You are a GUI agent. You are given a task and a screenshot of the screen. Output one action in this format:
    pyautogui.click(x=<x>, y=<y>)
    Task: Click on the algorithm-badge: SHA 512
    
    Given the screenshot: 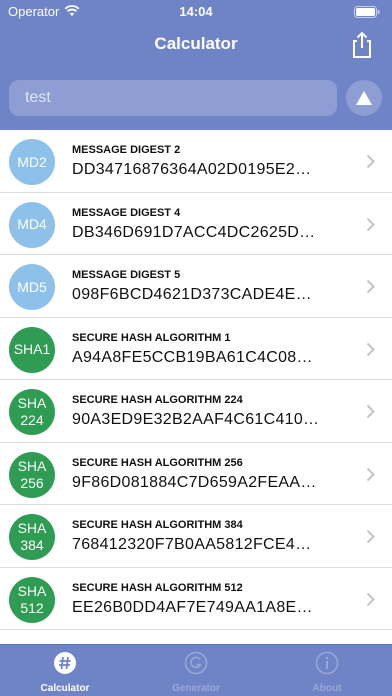 What is the action you would take?
    pyautogui.click(x=32, y=599)
    